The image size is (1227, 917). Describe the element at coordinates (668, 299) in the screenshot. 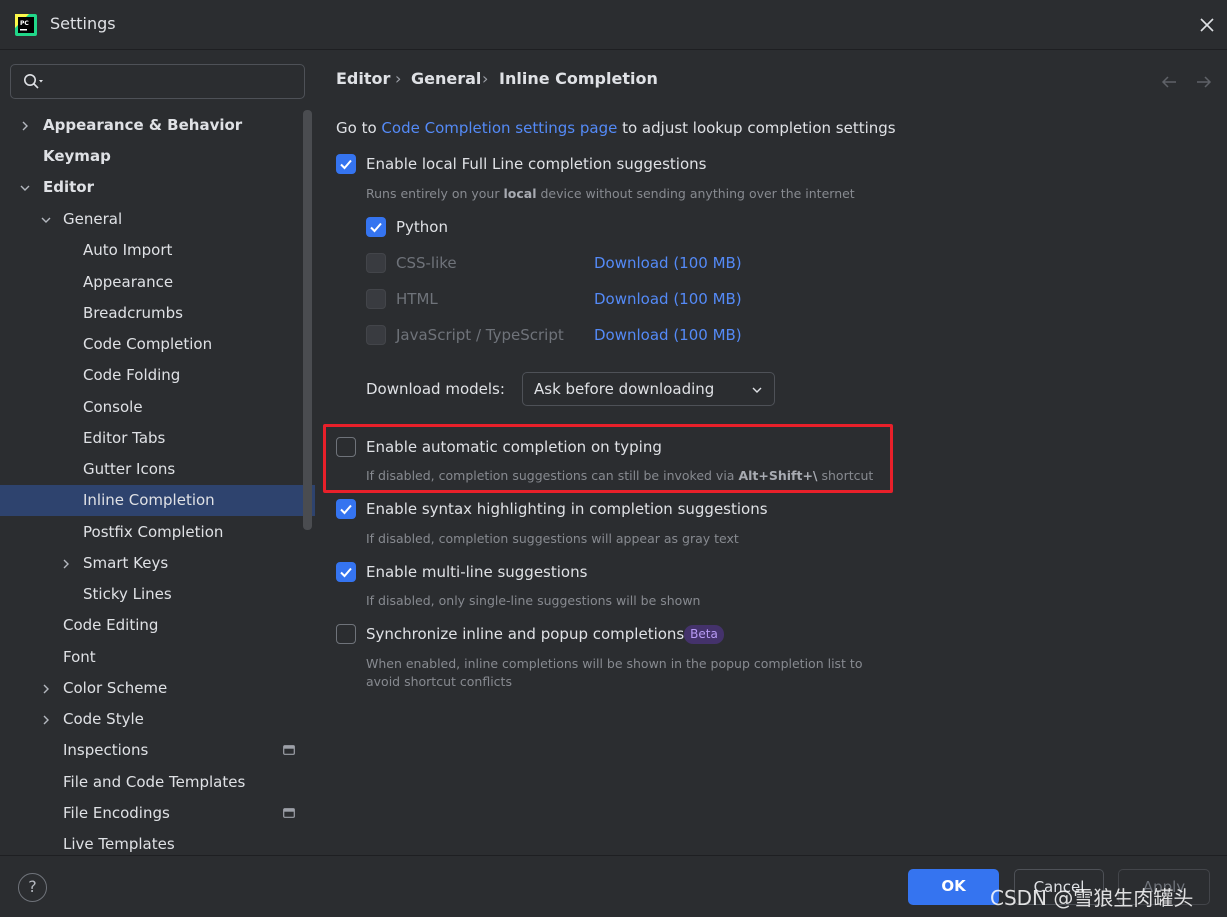

I see `html-download-link: Download (100 MB)` at that location.